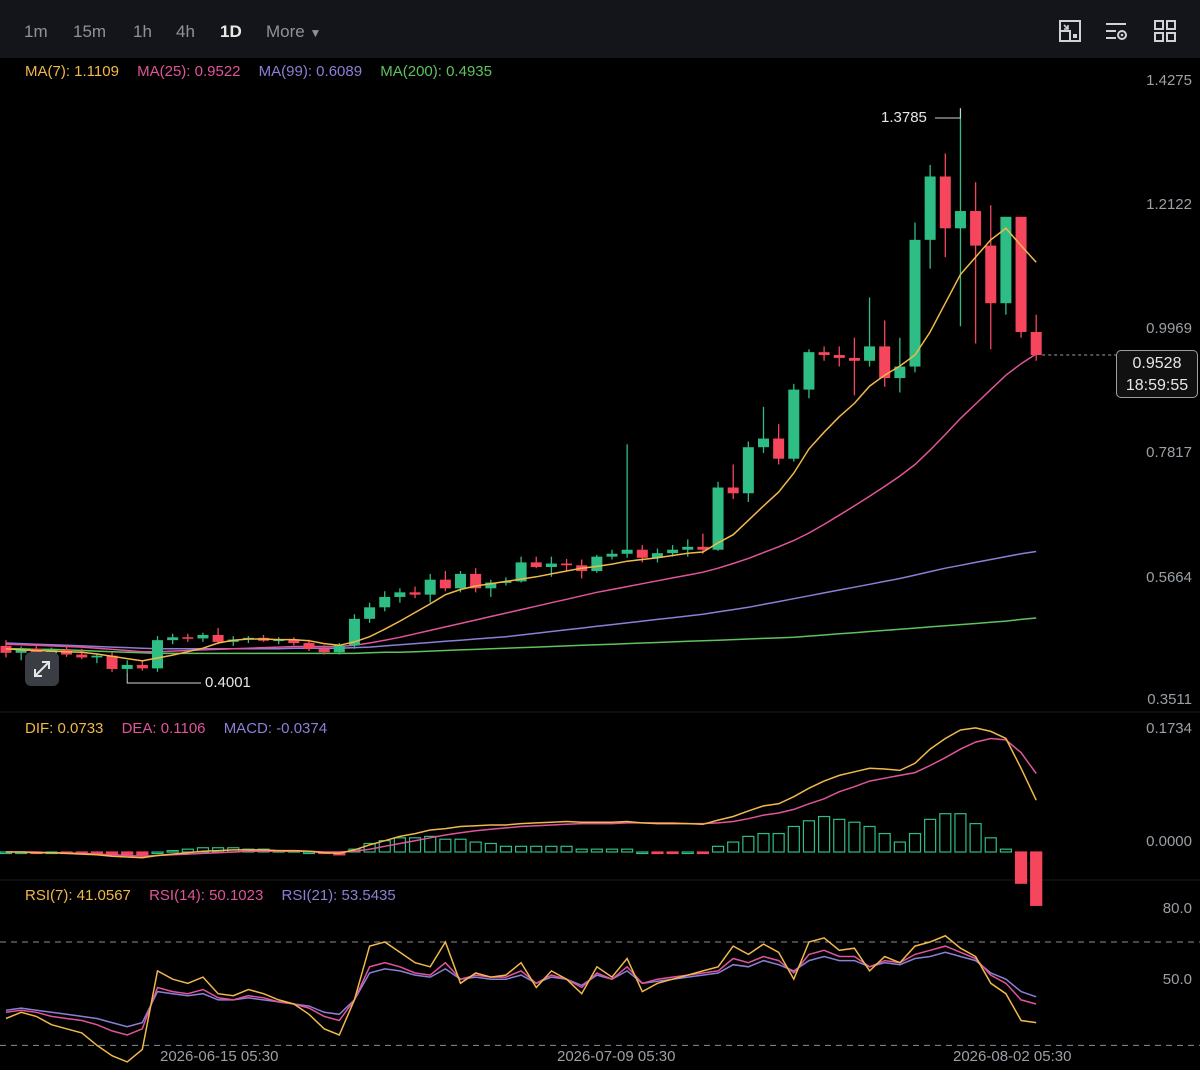  Describe the element at coordinates (228, 682) in the screenshot. I see `low-price-label: 0.4001` at that location.